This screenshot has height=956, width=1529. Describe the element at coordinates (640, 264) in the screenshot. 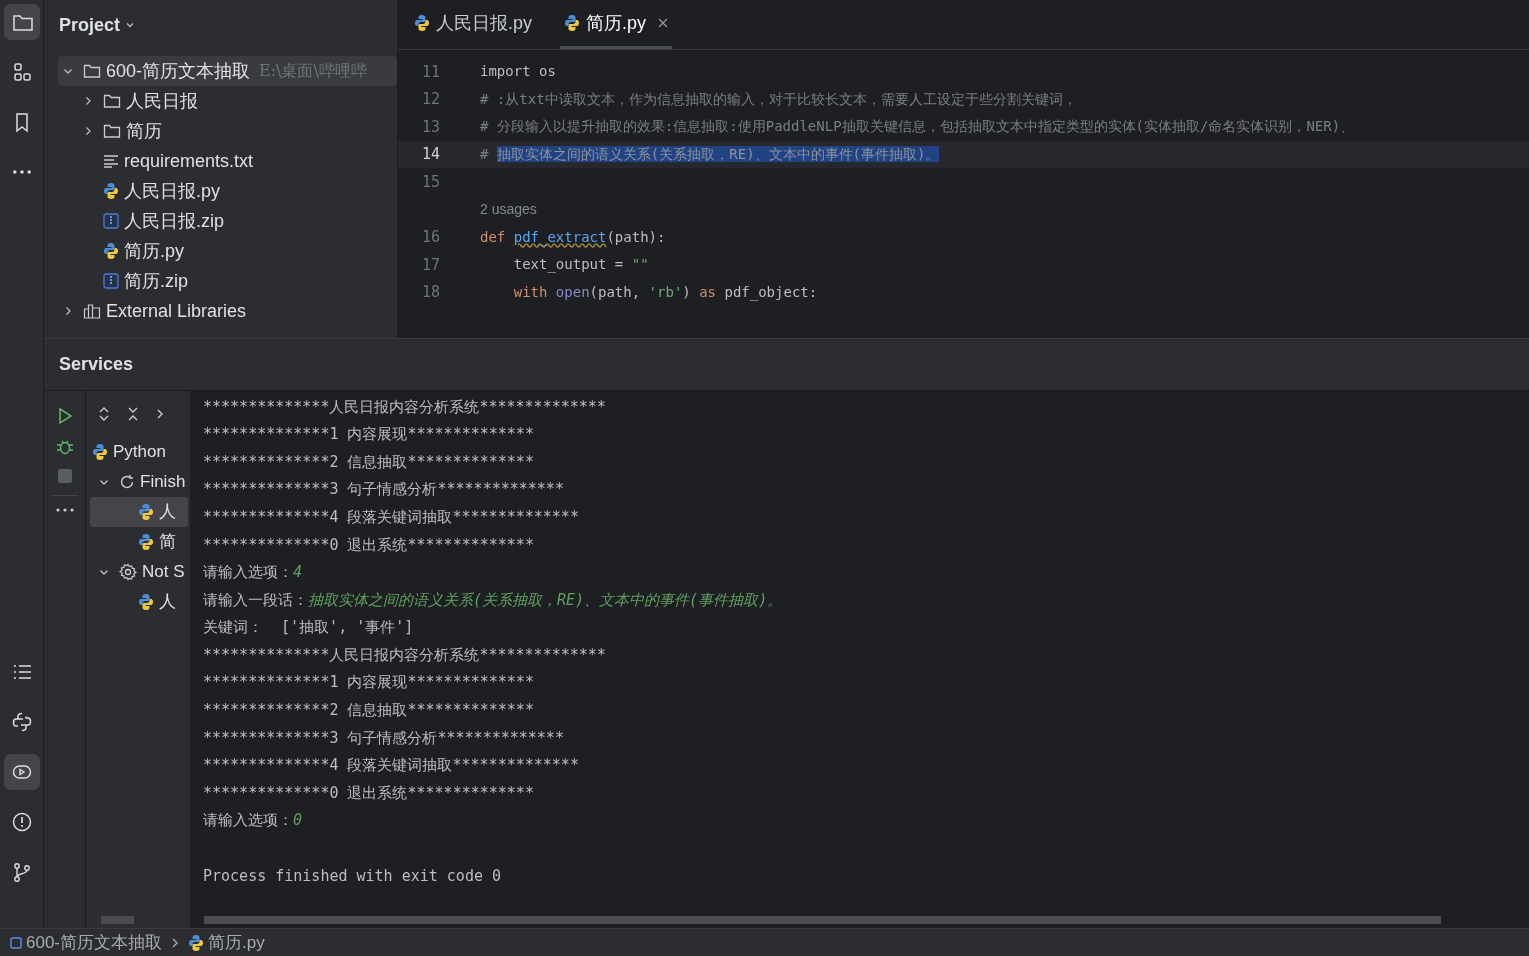

I see `code-token: ""` at that location.